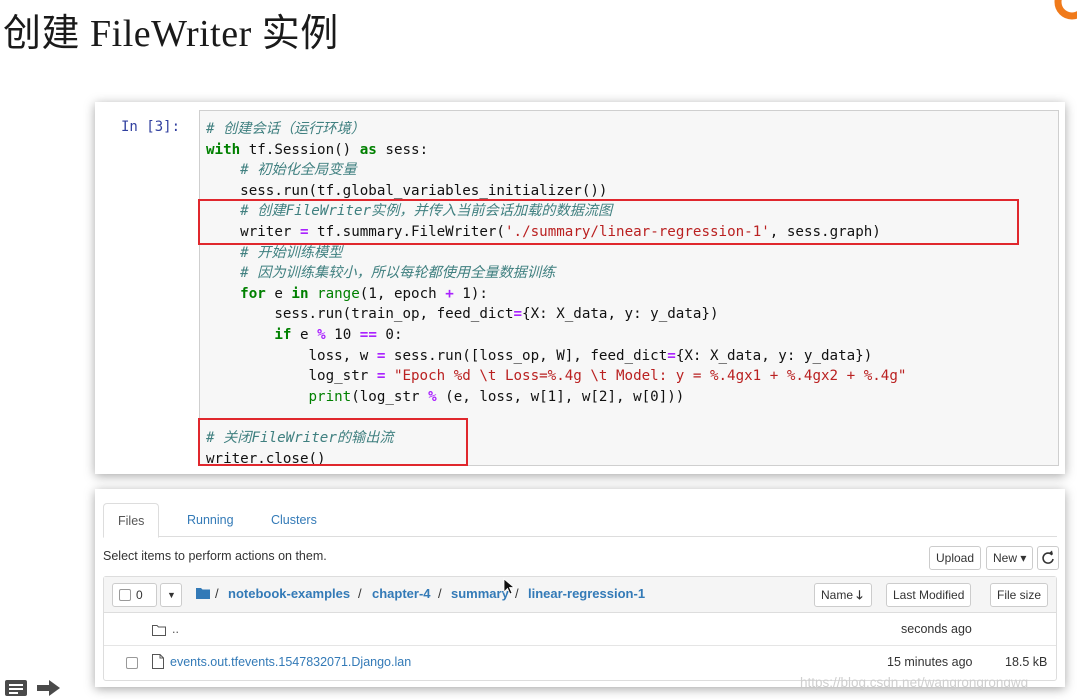 The width and height of the screenshot is (1077, 700). I want to click on code-line: # 因为训练集较小，所以每轮都使用全量数据训练, so click(380, 273).